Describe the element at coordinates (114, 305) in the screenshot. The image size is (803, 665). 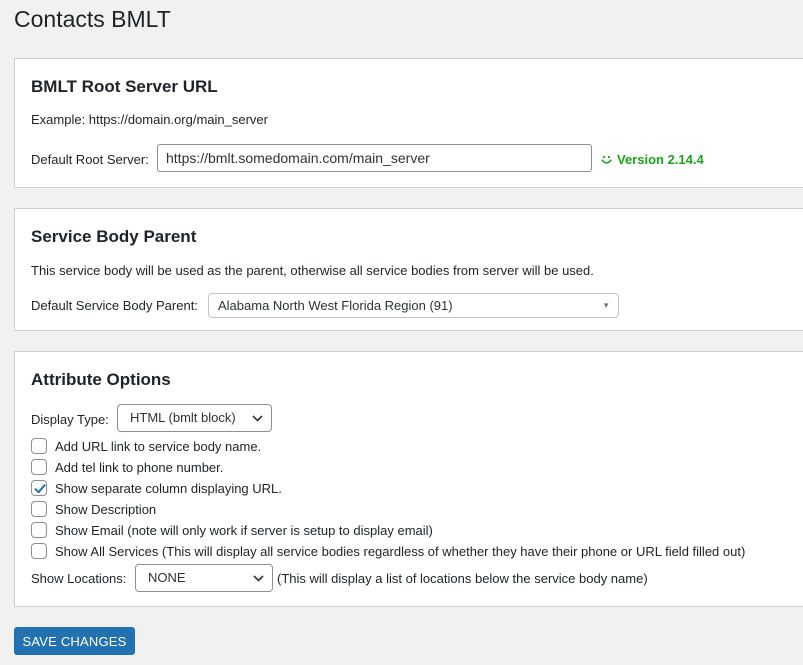
I see `service-body-label: Default Service Body Parent:` at that location.